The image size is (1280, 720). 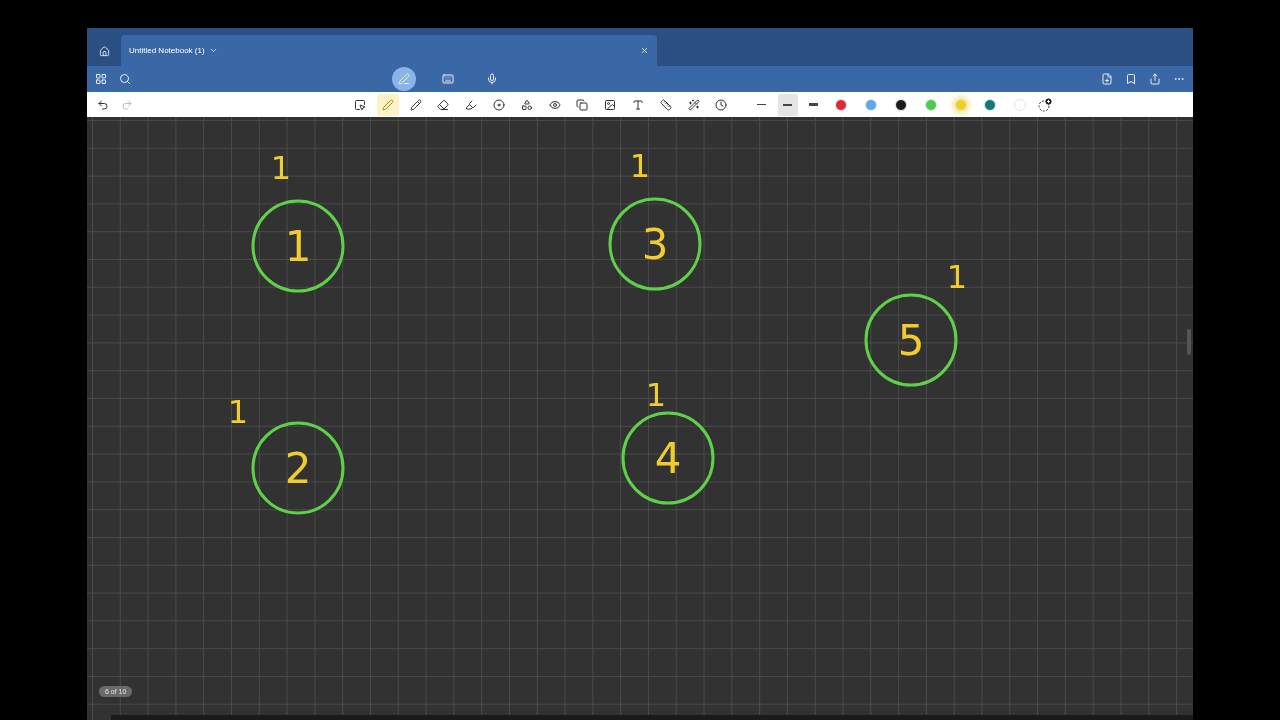 What do you see at coordinates (104, 51) in the screenshot?
I see `home-icon` at bounding box center [104, 51].